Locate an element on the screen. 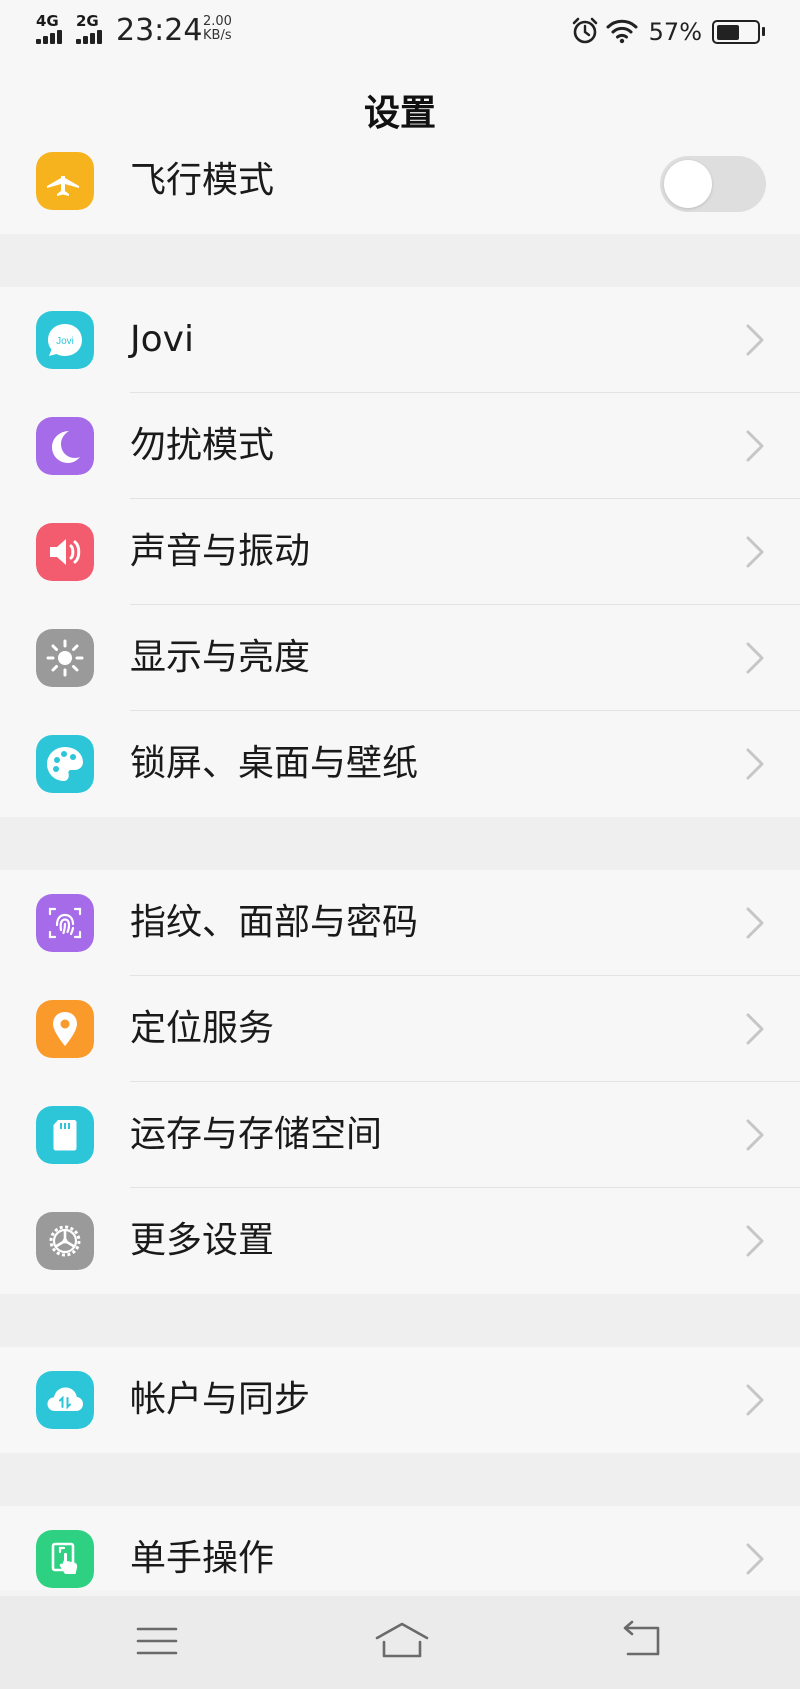 Image resolution: width=800 pixels, height=1689 pixels. settings-item-label: 飞行模式 is located at coordinates (202, 180).